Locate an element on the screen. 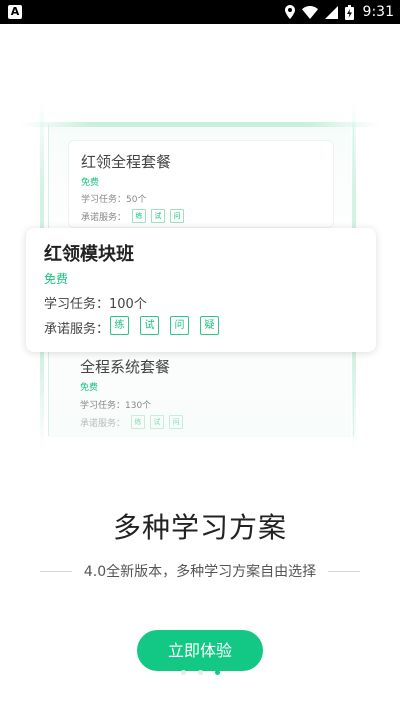 Image resolution: width=400 pixels, height=711 pixels. plan-card-background-1: 红领全程套餐 免费 学习任务：50个 承诺服务： 练 试 问 is located at coordinates (201, 184).